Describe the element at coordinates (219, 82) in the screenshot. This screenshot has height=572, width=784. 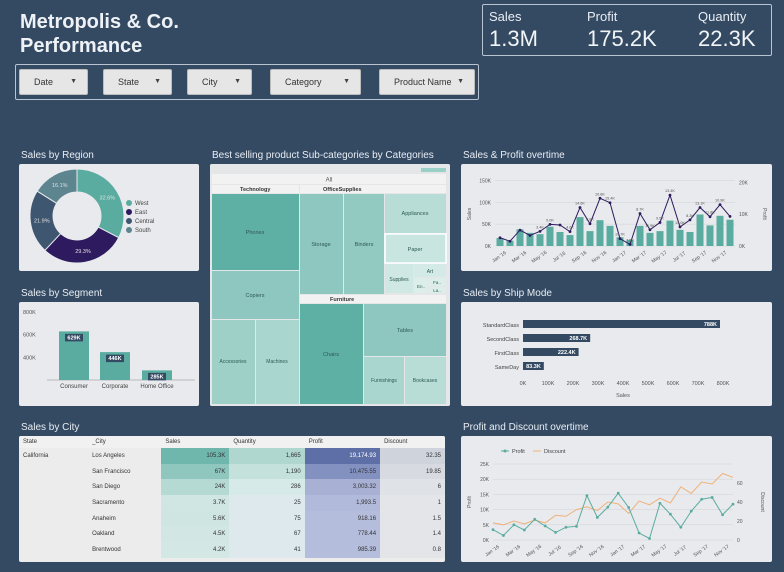
I see `city-filter: City ▼` at that location.